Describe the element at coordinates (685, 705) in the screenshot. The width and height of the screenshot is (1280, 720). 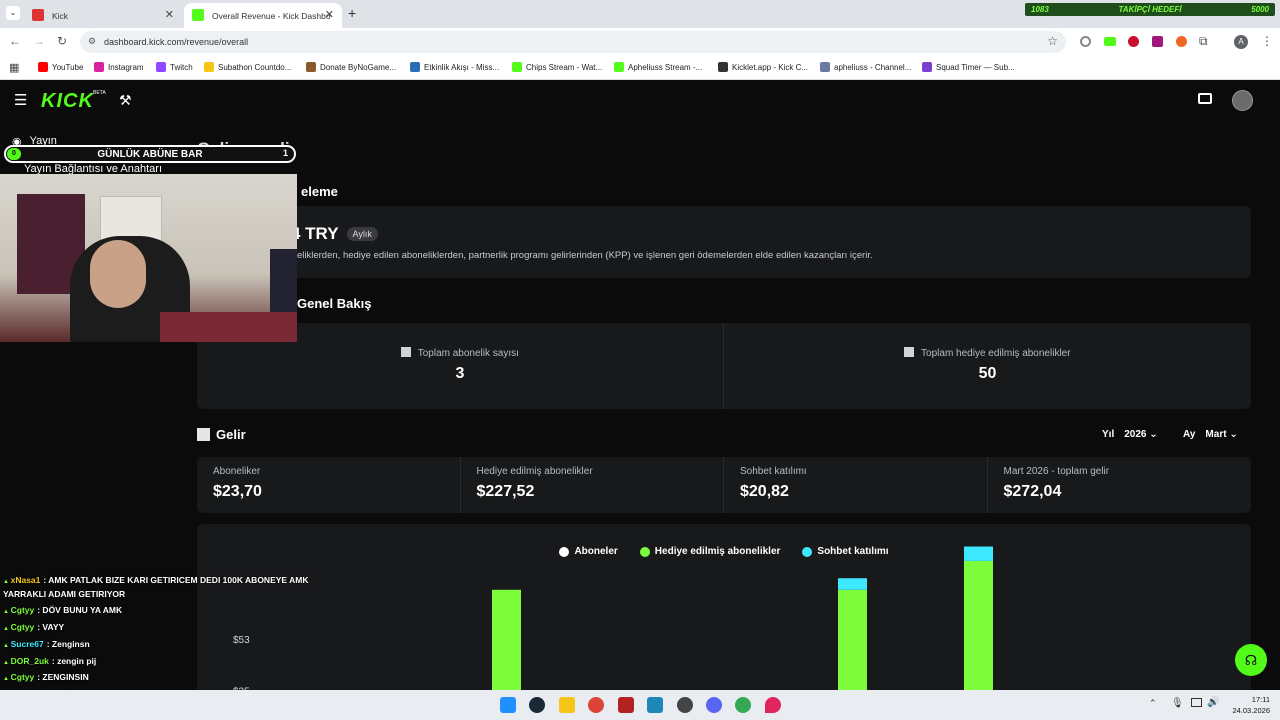
I see `app-circle-icon` at that location.